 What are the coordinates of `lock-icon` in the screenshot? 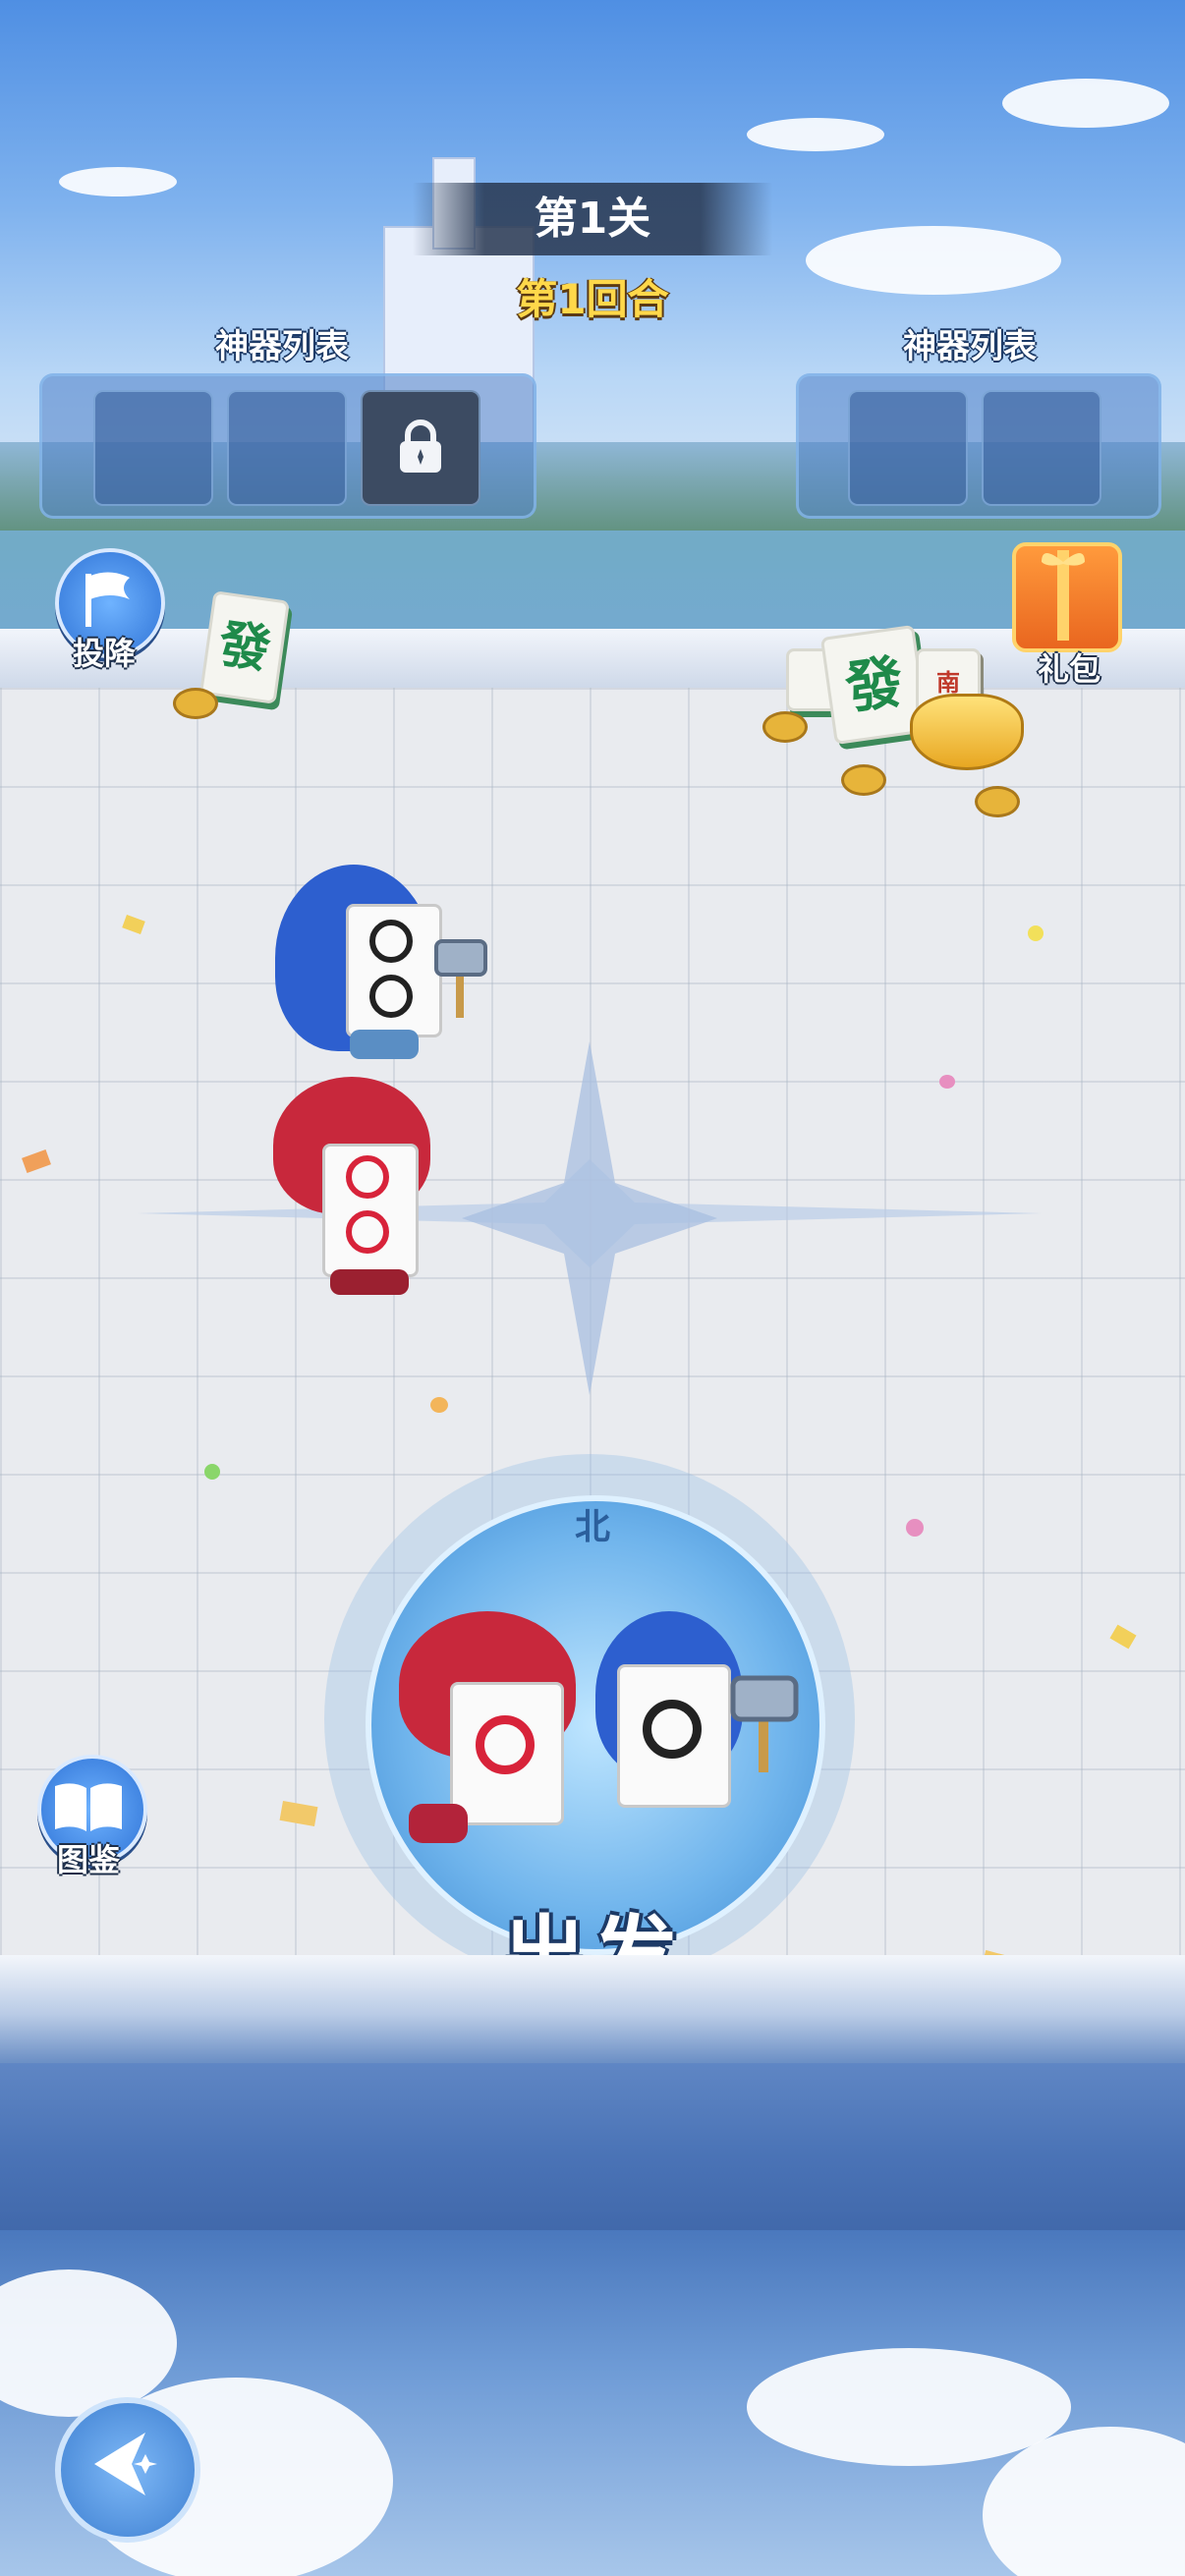 It's located at (421, 446).